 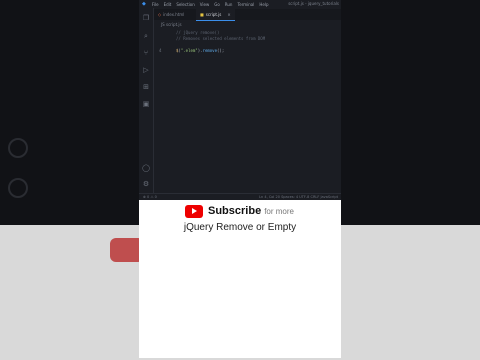 What do you see at coordinates (189, 50) in the screenshot?
I see `code-selector-string: ".elem"` at bounding box center [189, 50].